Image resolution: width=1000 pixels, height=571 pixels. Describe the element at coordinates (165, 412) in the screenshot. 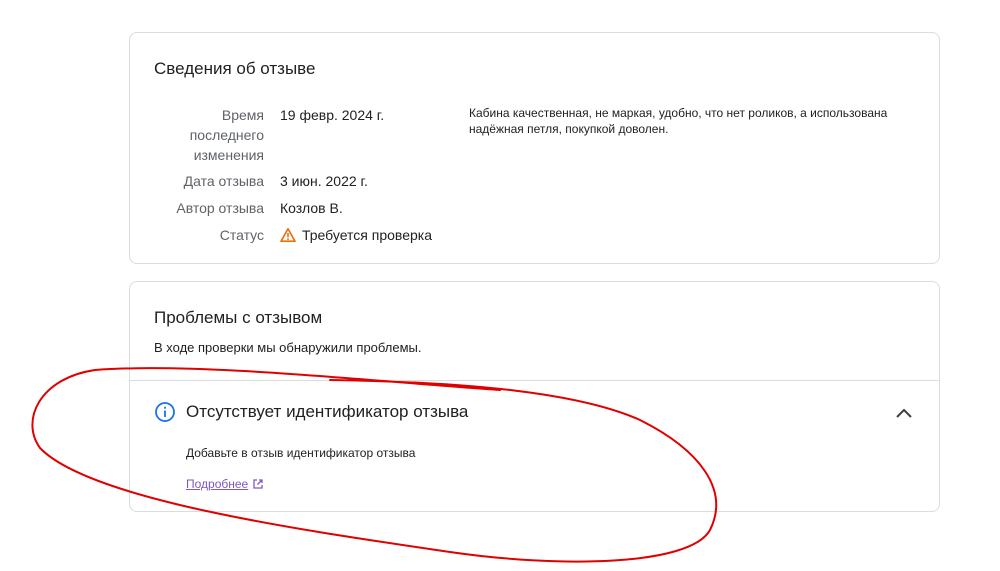

I see `info-icon` at that location.